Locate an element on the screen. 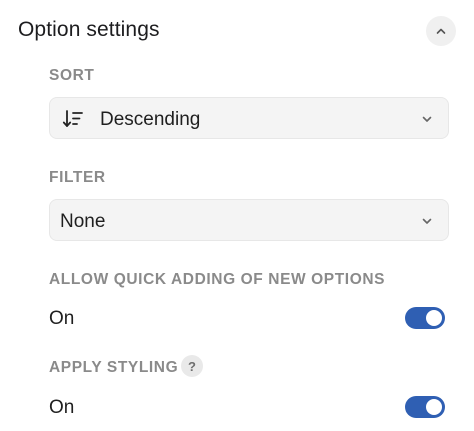  filter-value: None is located at coordinates (83, 221).